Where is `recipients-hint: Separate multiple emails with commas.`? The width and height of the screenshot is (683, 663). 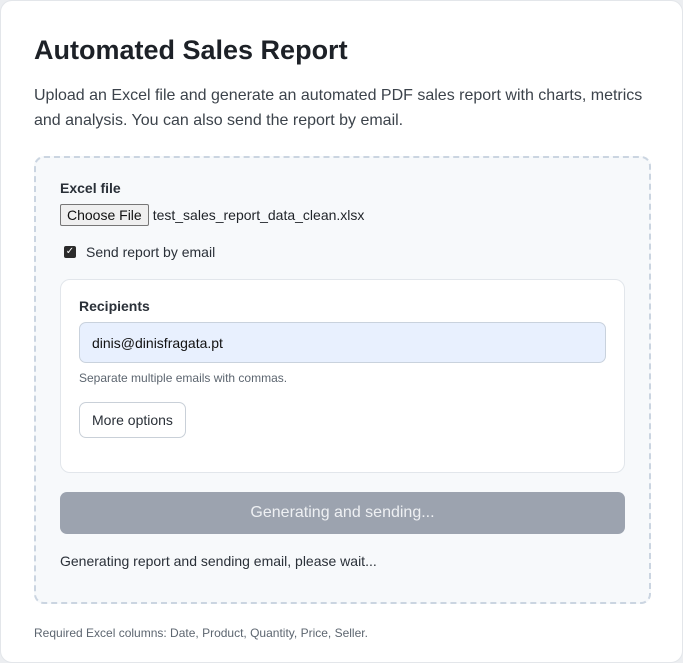
recipients-hint: Separate multiple emails with commas. is located at coordinates (183, 378).